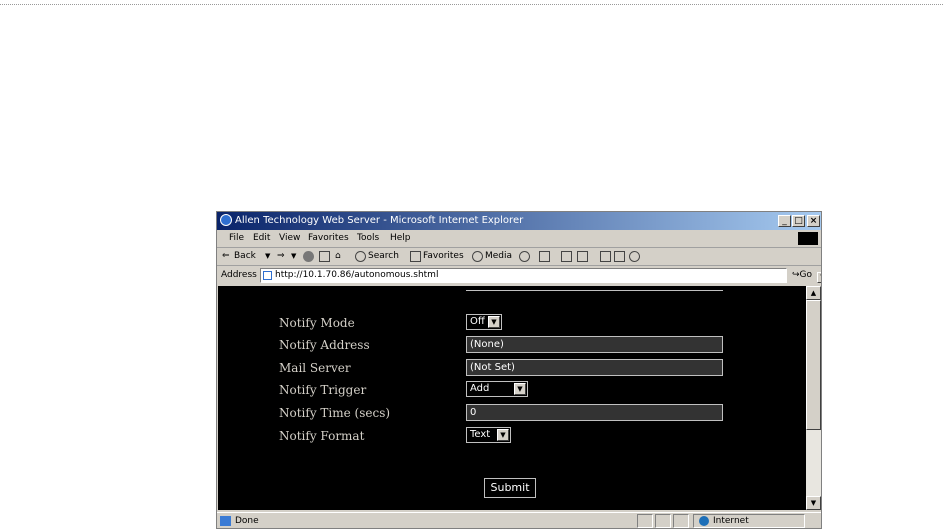  I want to click on go-button: ↪Go, so click(802, 275).